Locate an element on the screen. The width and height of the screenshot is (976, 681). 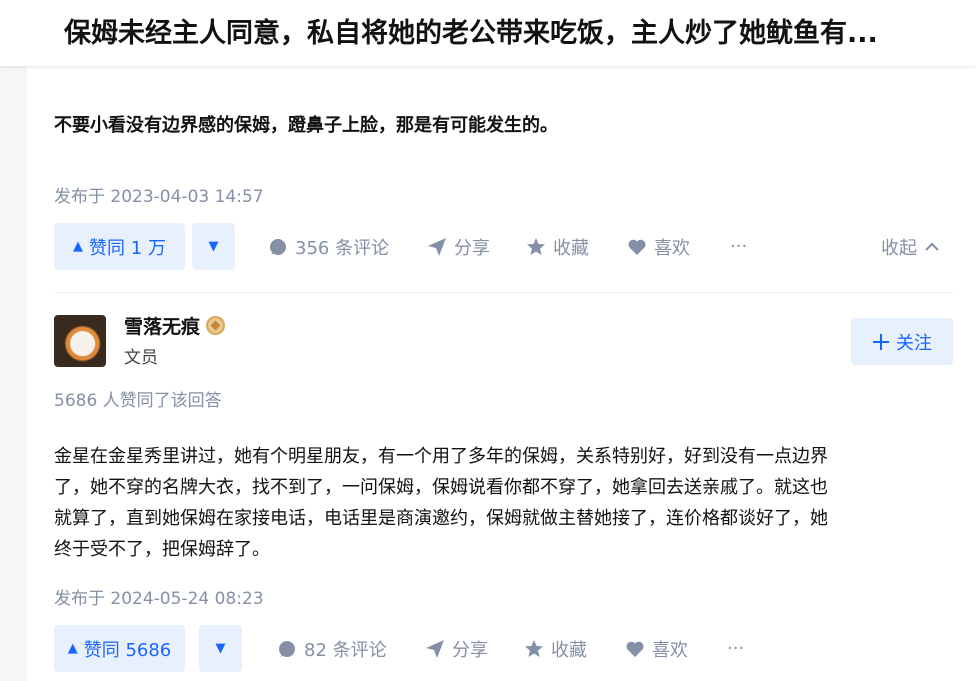
vote-up-button: ▲ 赞同 1 万 is located at coordinates (119, 246).